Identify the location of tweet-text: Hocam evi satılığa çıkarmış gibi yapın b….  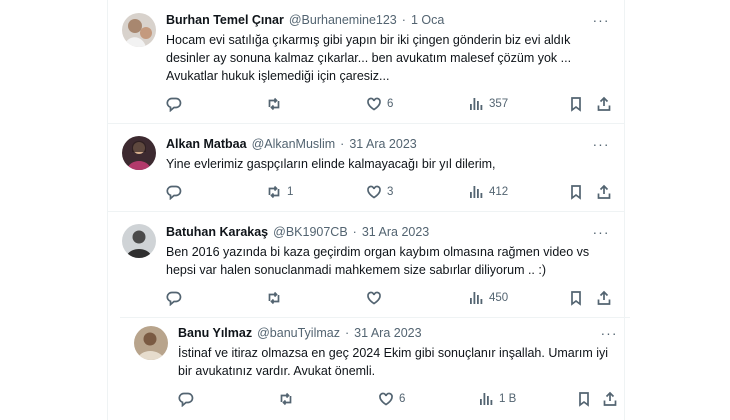
(369, 58).